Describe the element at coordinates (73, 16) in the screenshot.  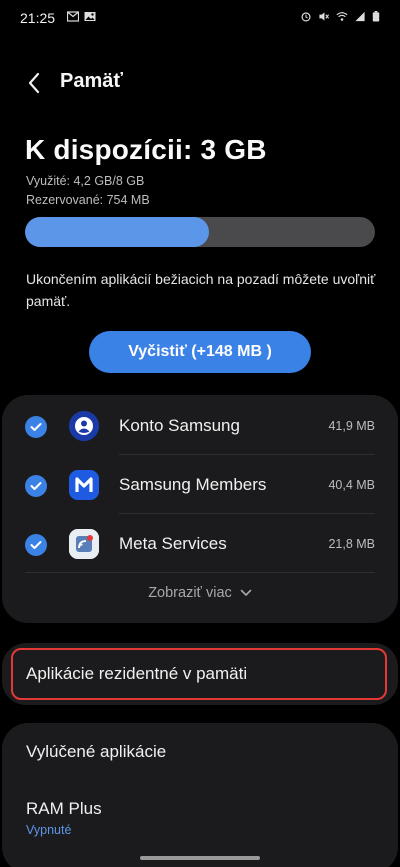
I see `gmail-icon` at that location.